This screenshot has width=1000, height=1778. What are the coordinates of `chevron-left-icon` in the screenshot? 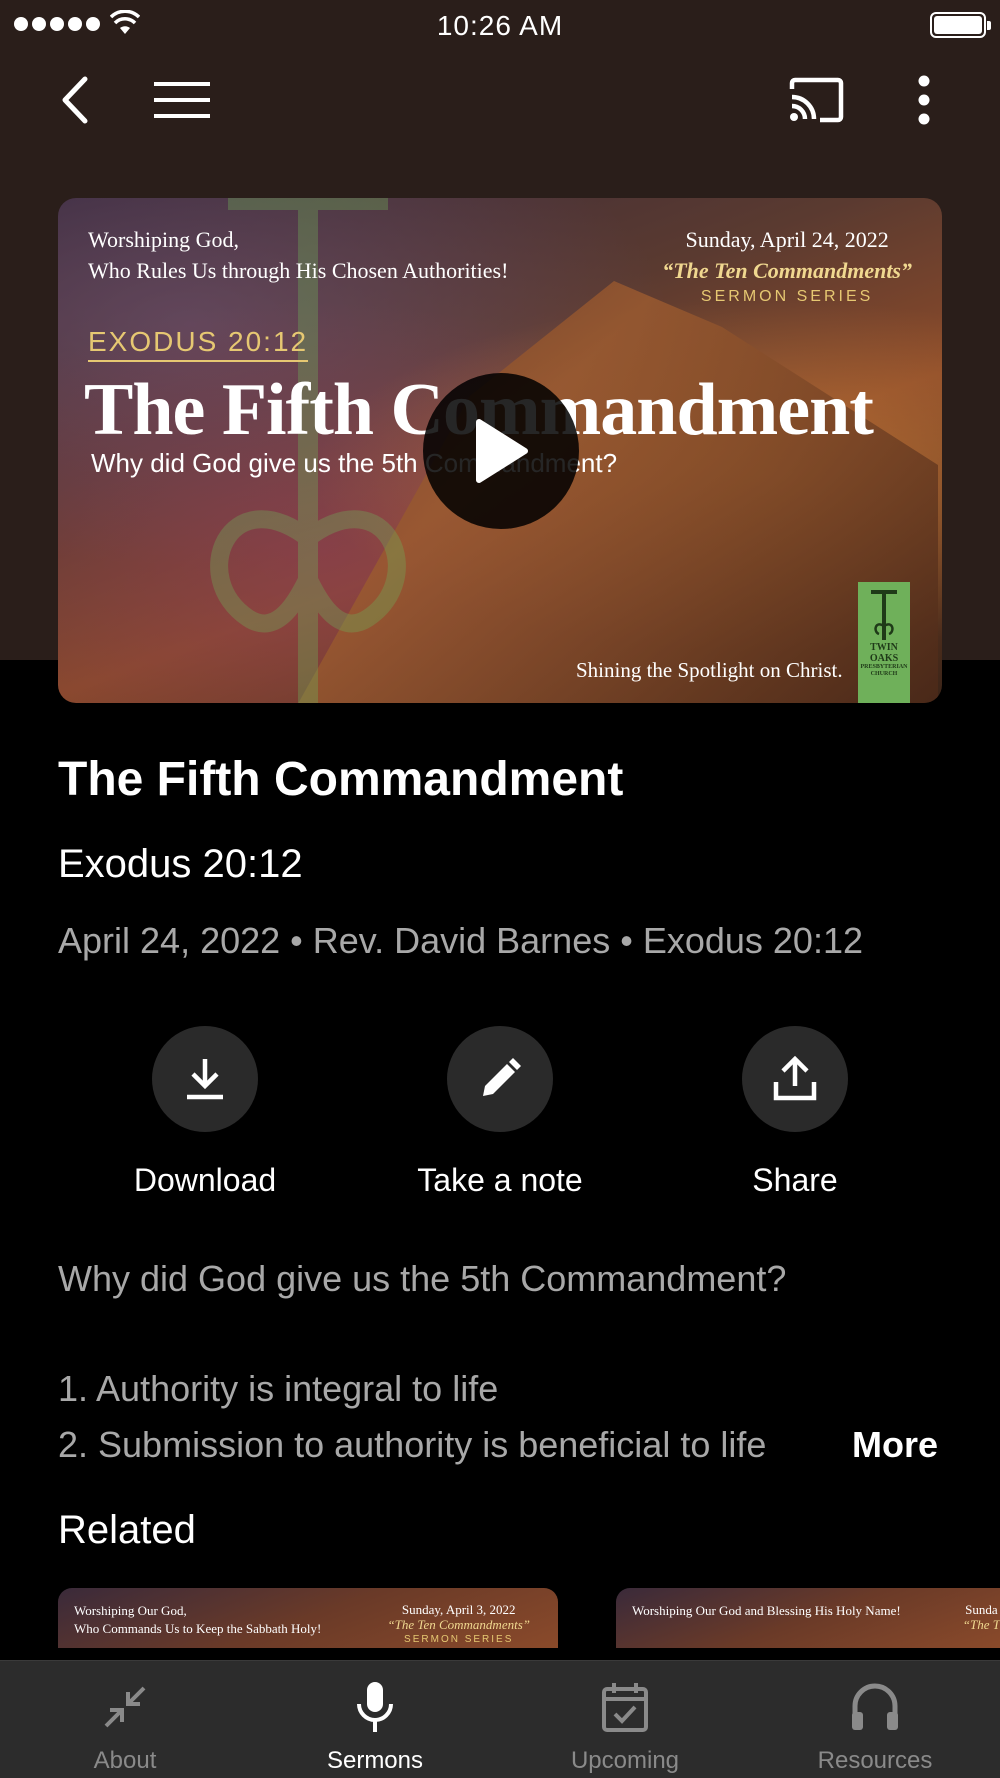 It's located at (75, 100).